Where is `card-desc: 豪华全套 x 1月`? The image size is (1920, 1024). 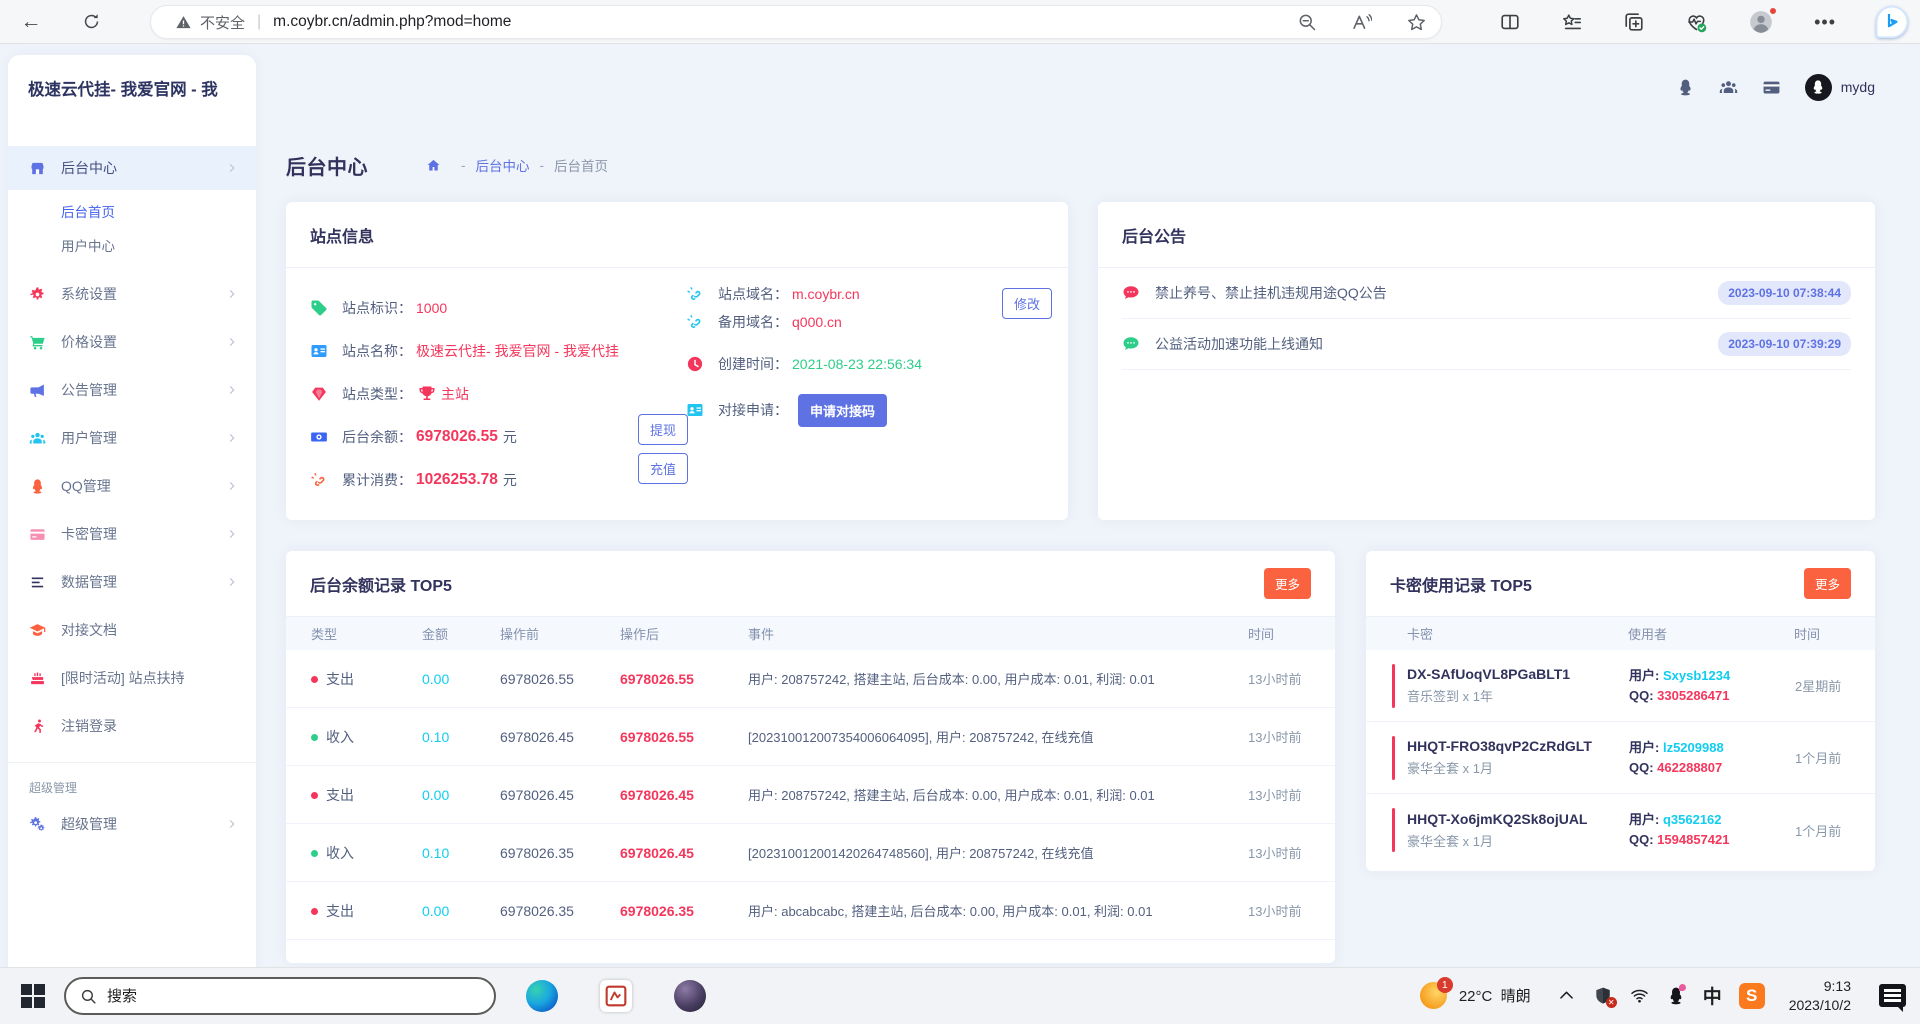
card-desc: 豪华全套 x 1月 is located at coordinates (1450, 768).